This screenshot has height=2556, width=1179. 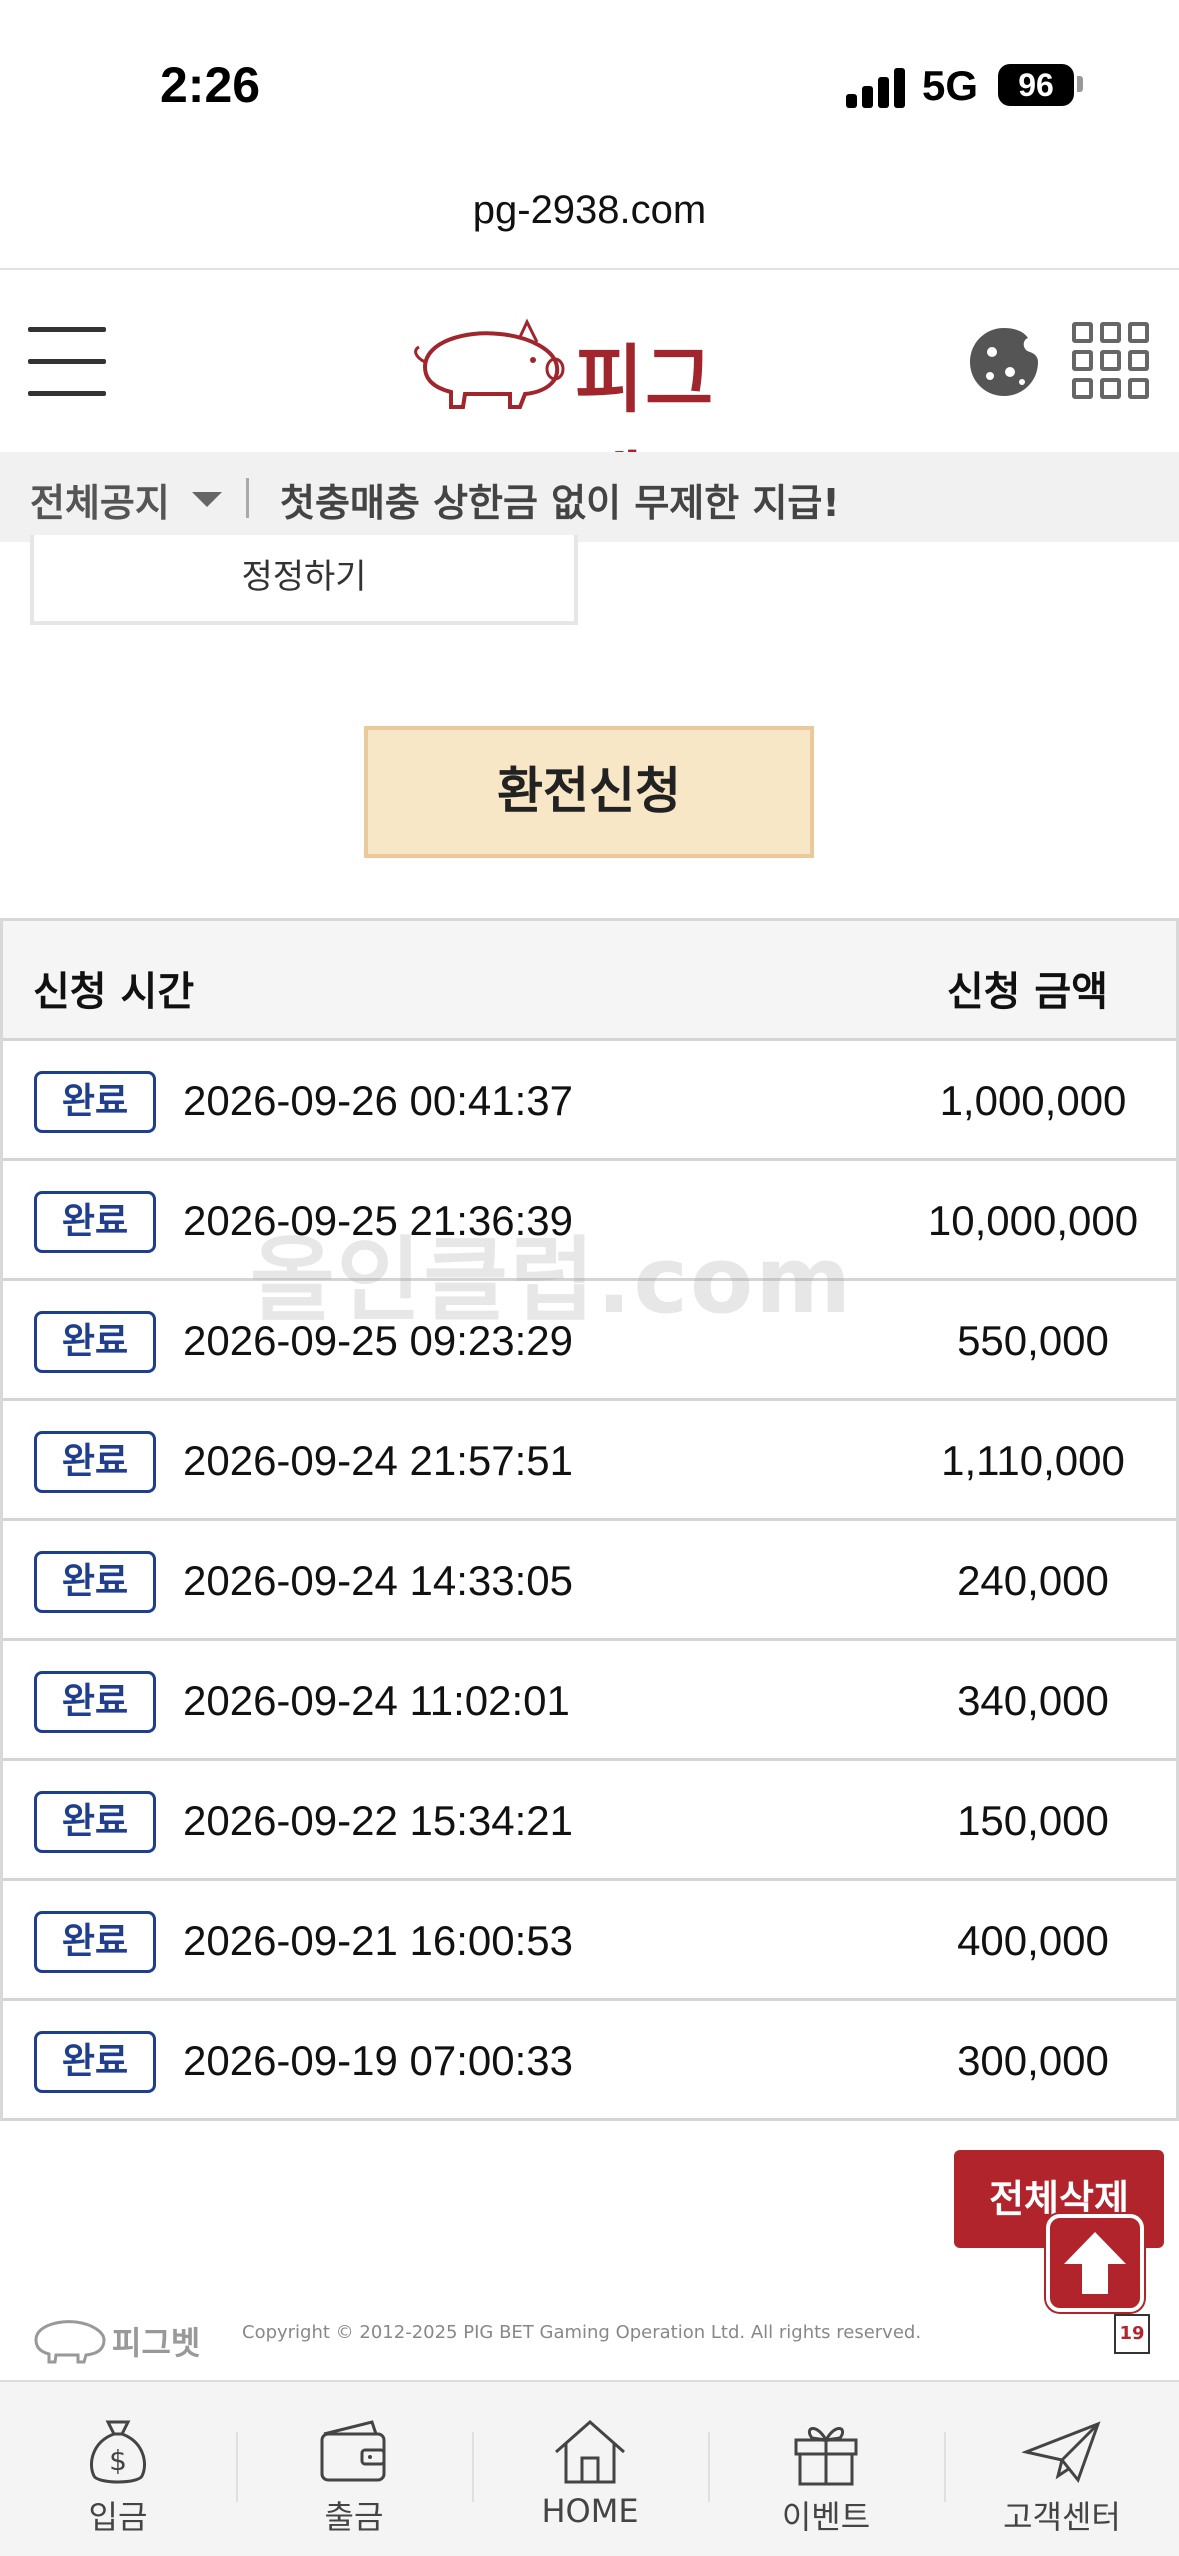 What do you see at coordinates (207, 499) in the screenshot?
I see `caret-down-icon` at bounding box center [207, 499].